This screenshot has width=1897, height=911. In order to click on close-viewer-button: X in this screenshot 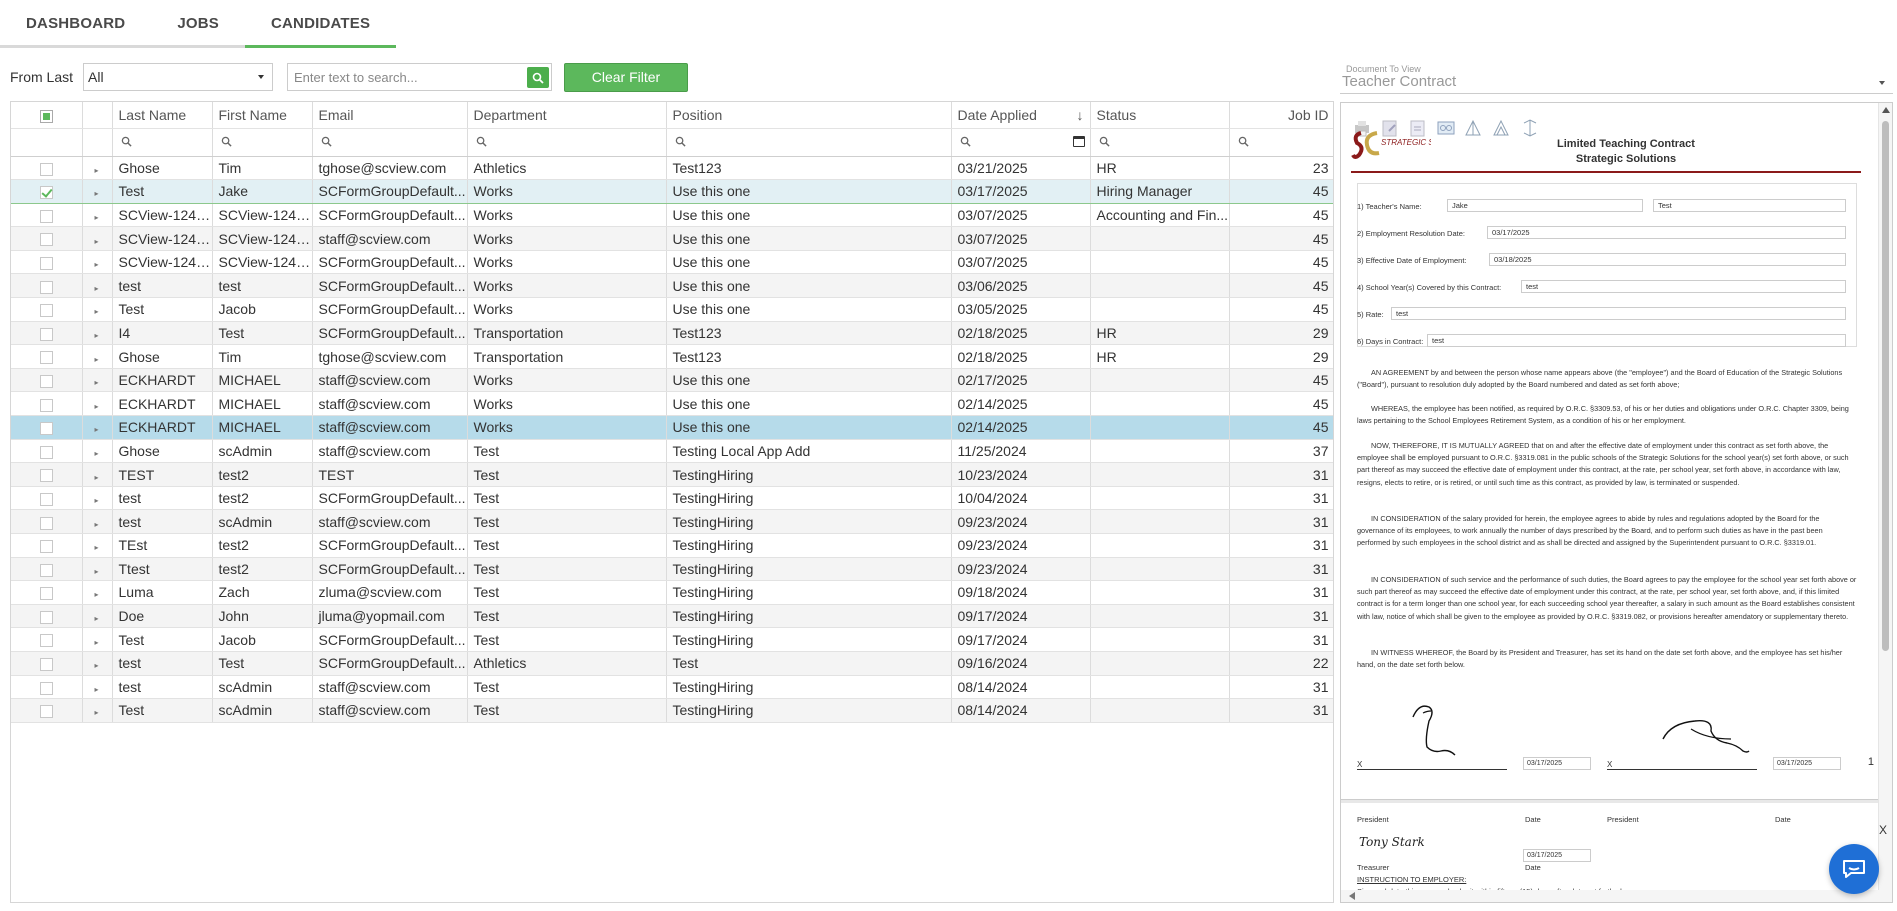, I will do `click(1883, 830)`.